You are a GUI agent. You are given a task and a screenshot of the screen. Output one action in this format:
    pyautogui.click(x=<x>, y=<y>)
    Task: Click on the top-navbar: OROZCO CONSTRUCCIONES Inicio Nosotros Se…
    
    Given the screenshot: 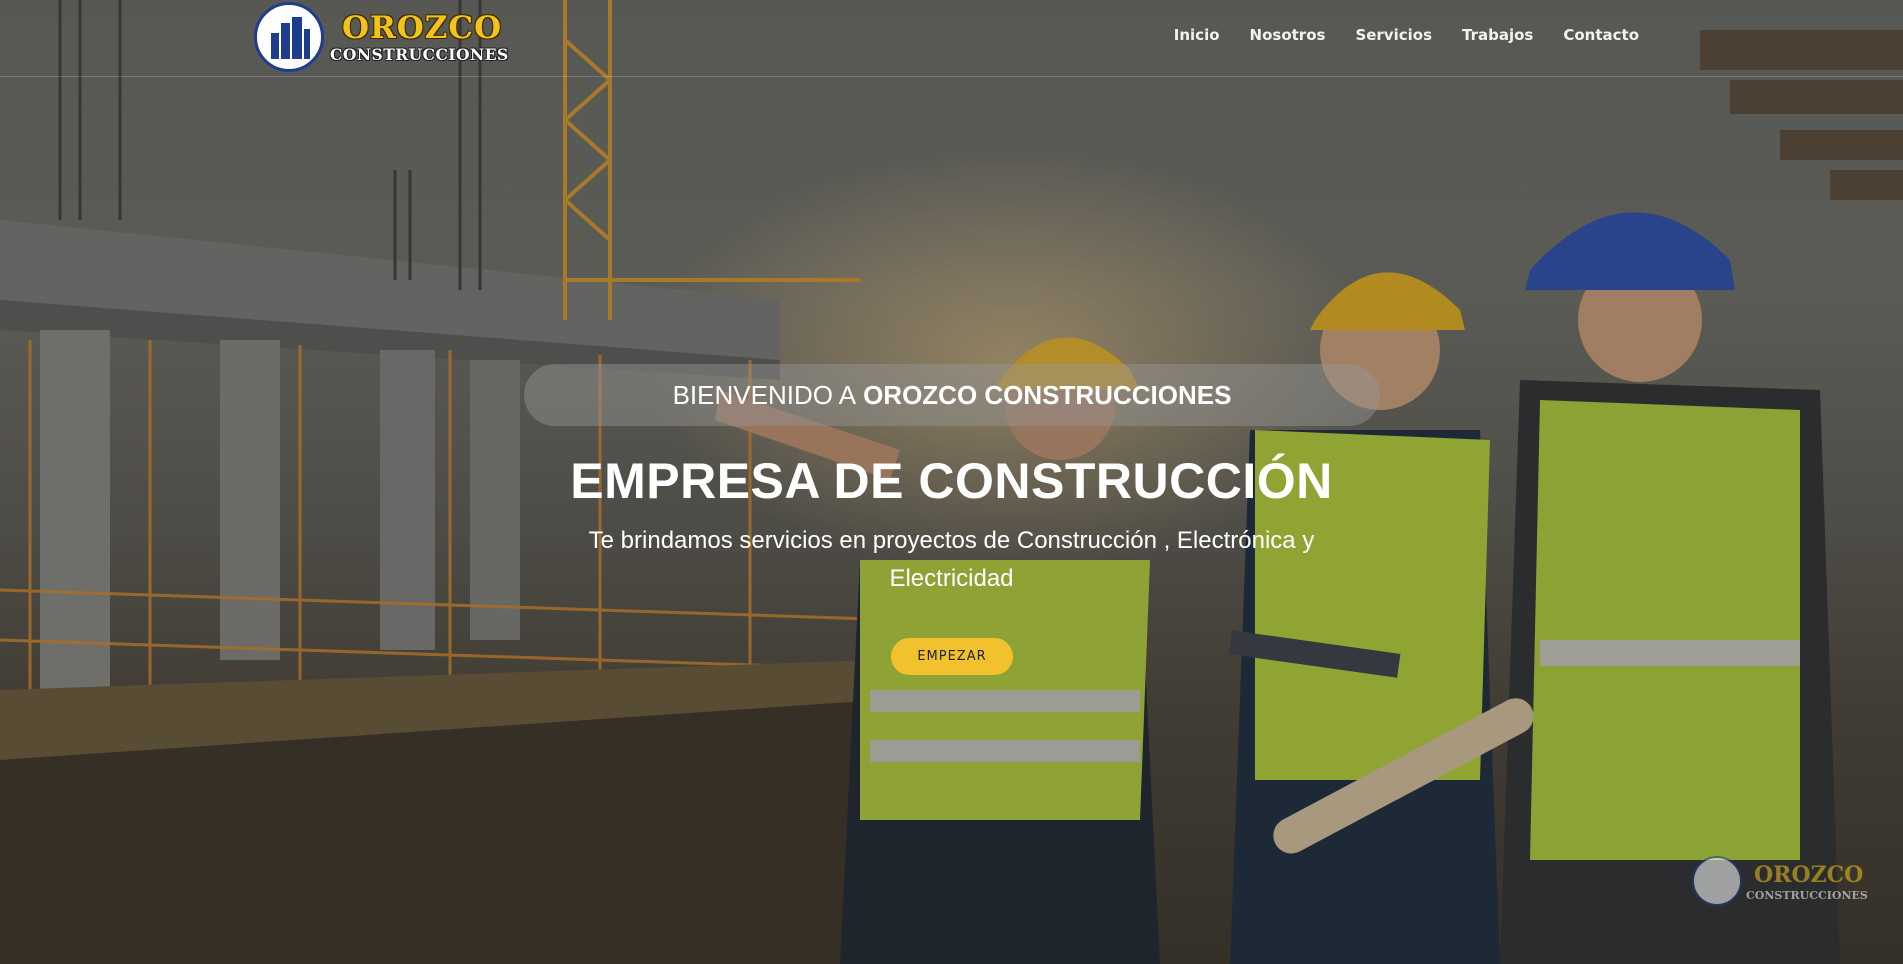 What is the action you would take?
    pyautogui.click(x=951, y=38)
    